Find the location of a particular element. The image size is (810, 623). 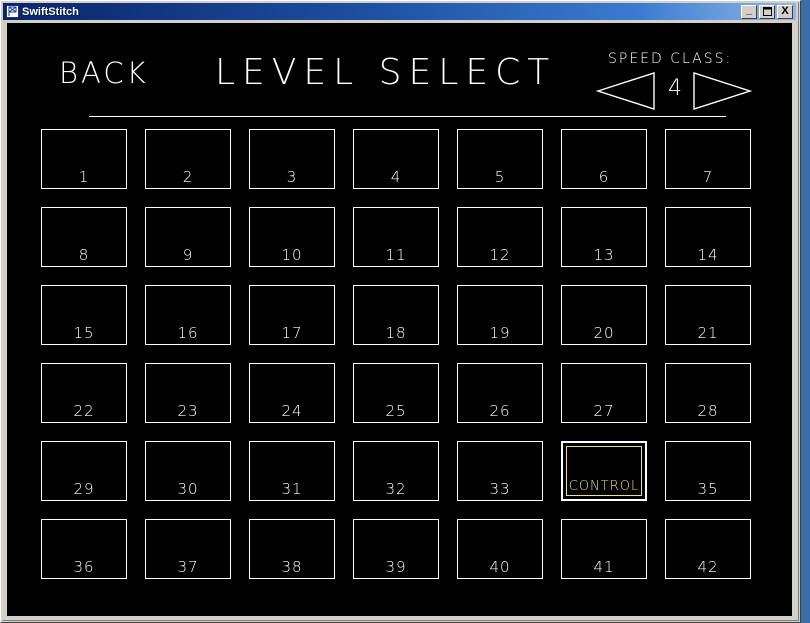

maximize-button is located at coordinates (767, 11).